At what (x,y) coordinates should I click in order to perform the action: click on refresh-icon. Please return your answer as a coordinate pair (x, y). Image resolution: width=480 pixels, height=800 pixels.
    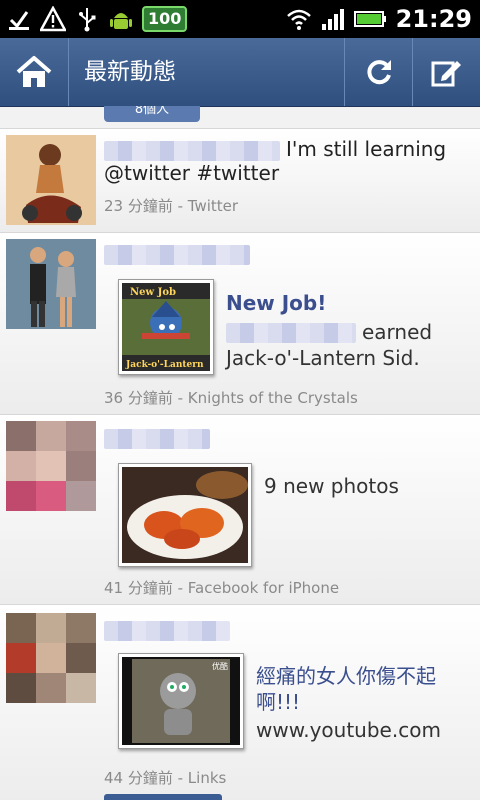
    Looking at the image, I should click on (379, 72).